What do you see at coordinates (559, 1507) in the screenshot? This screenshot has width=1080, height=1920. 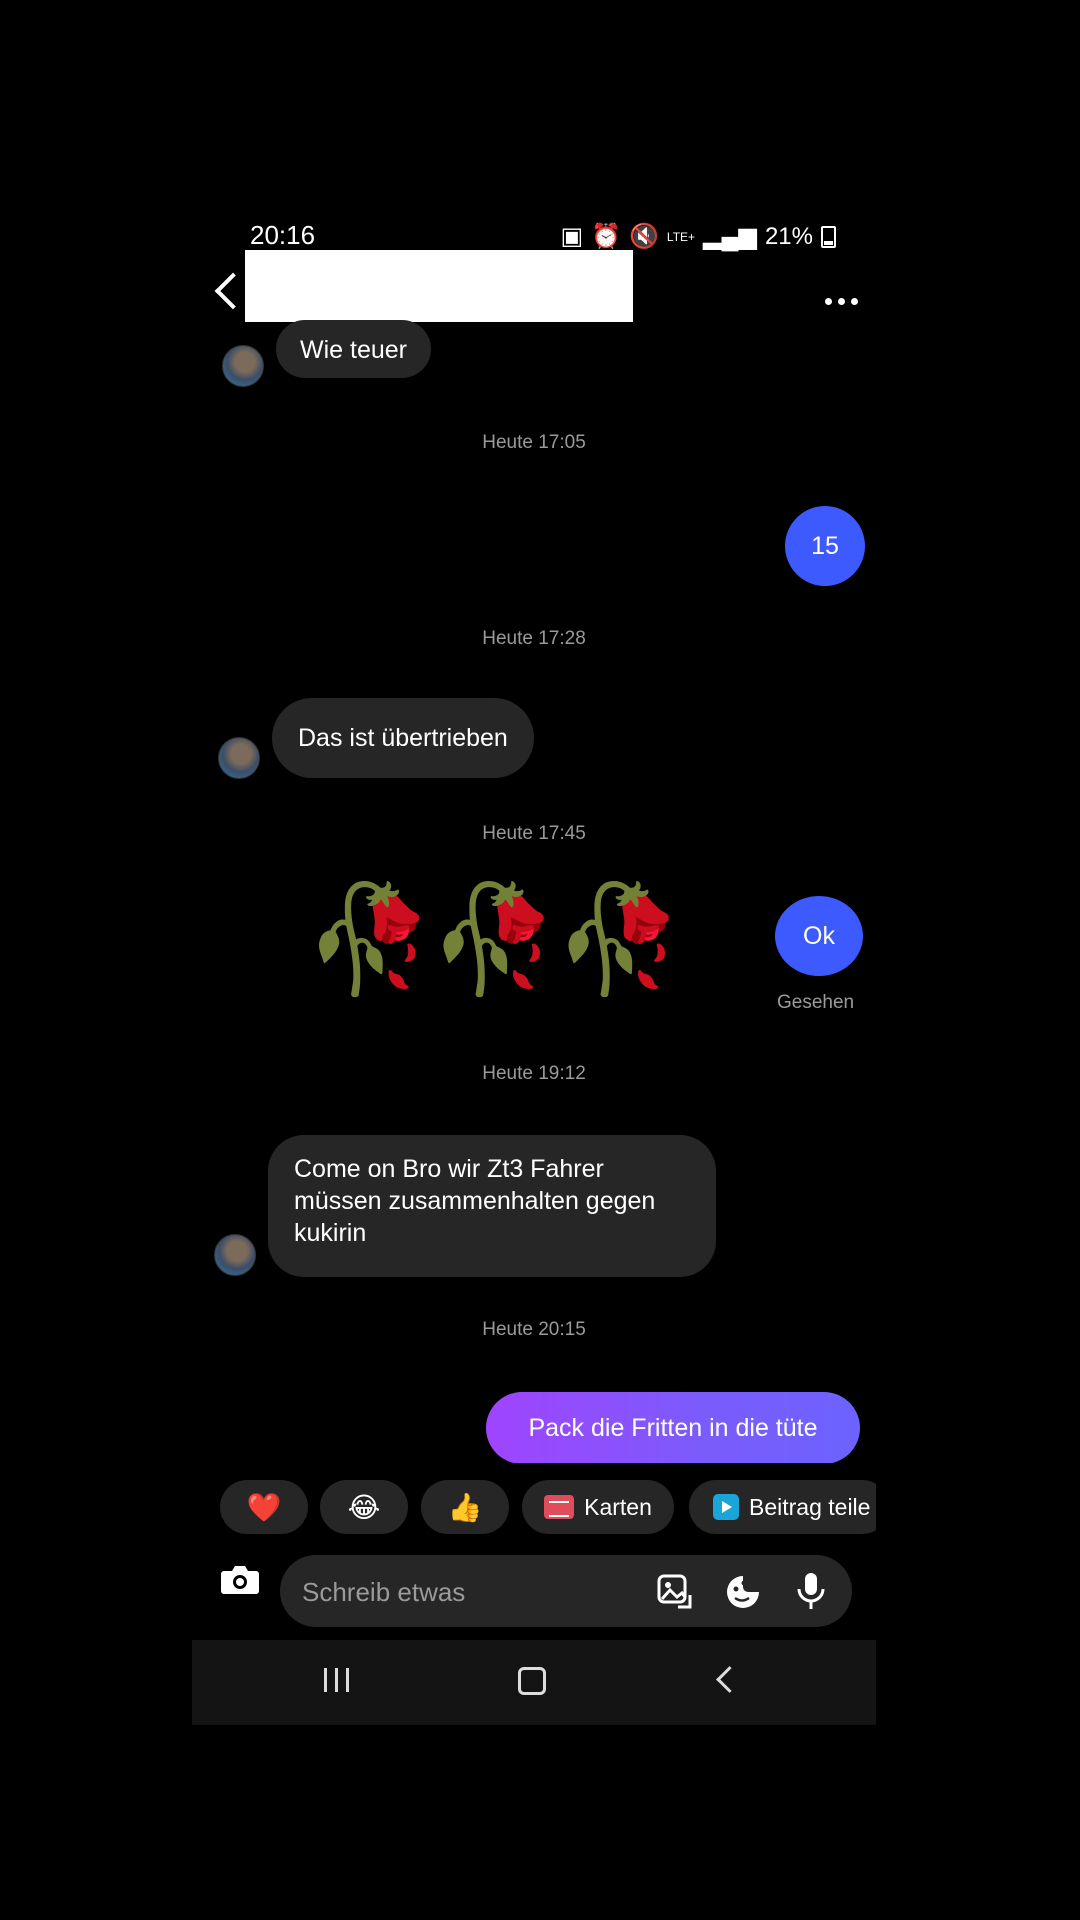 I see `card-icon` at bounding box center [559, 1507].